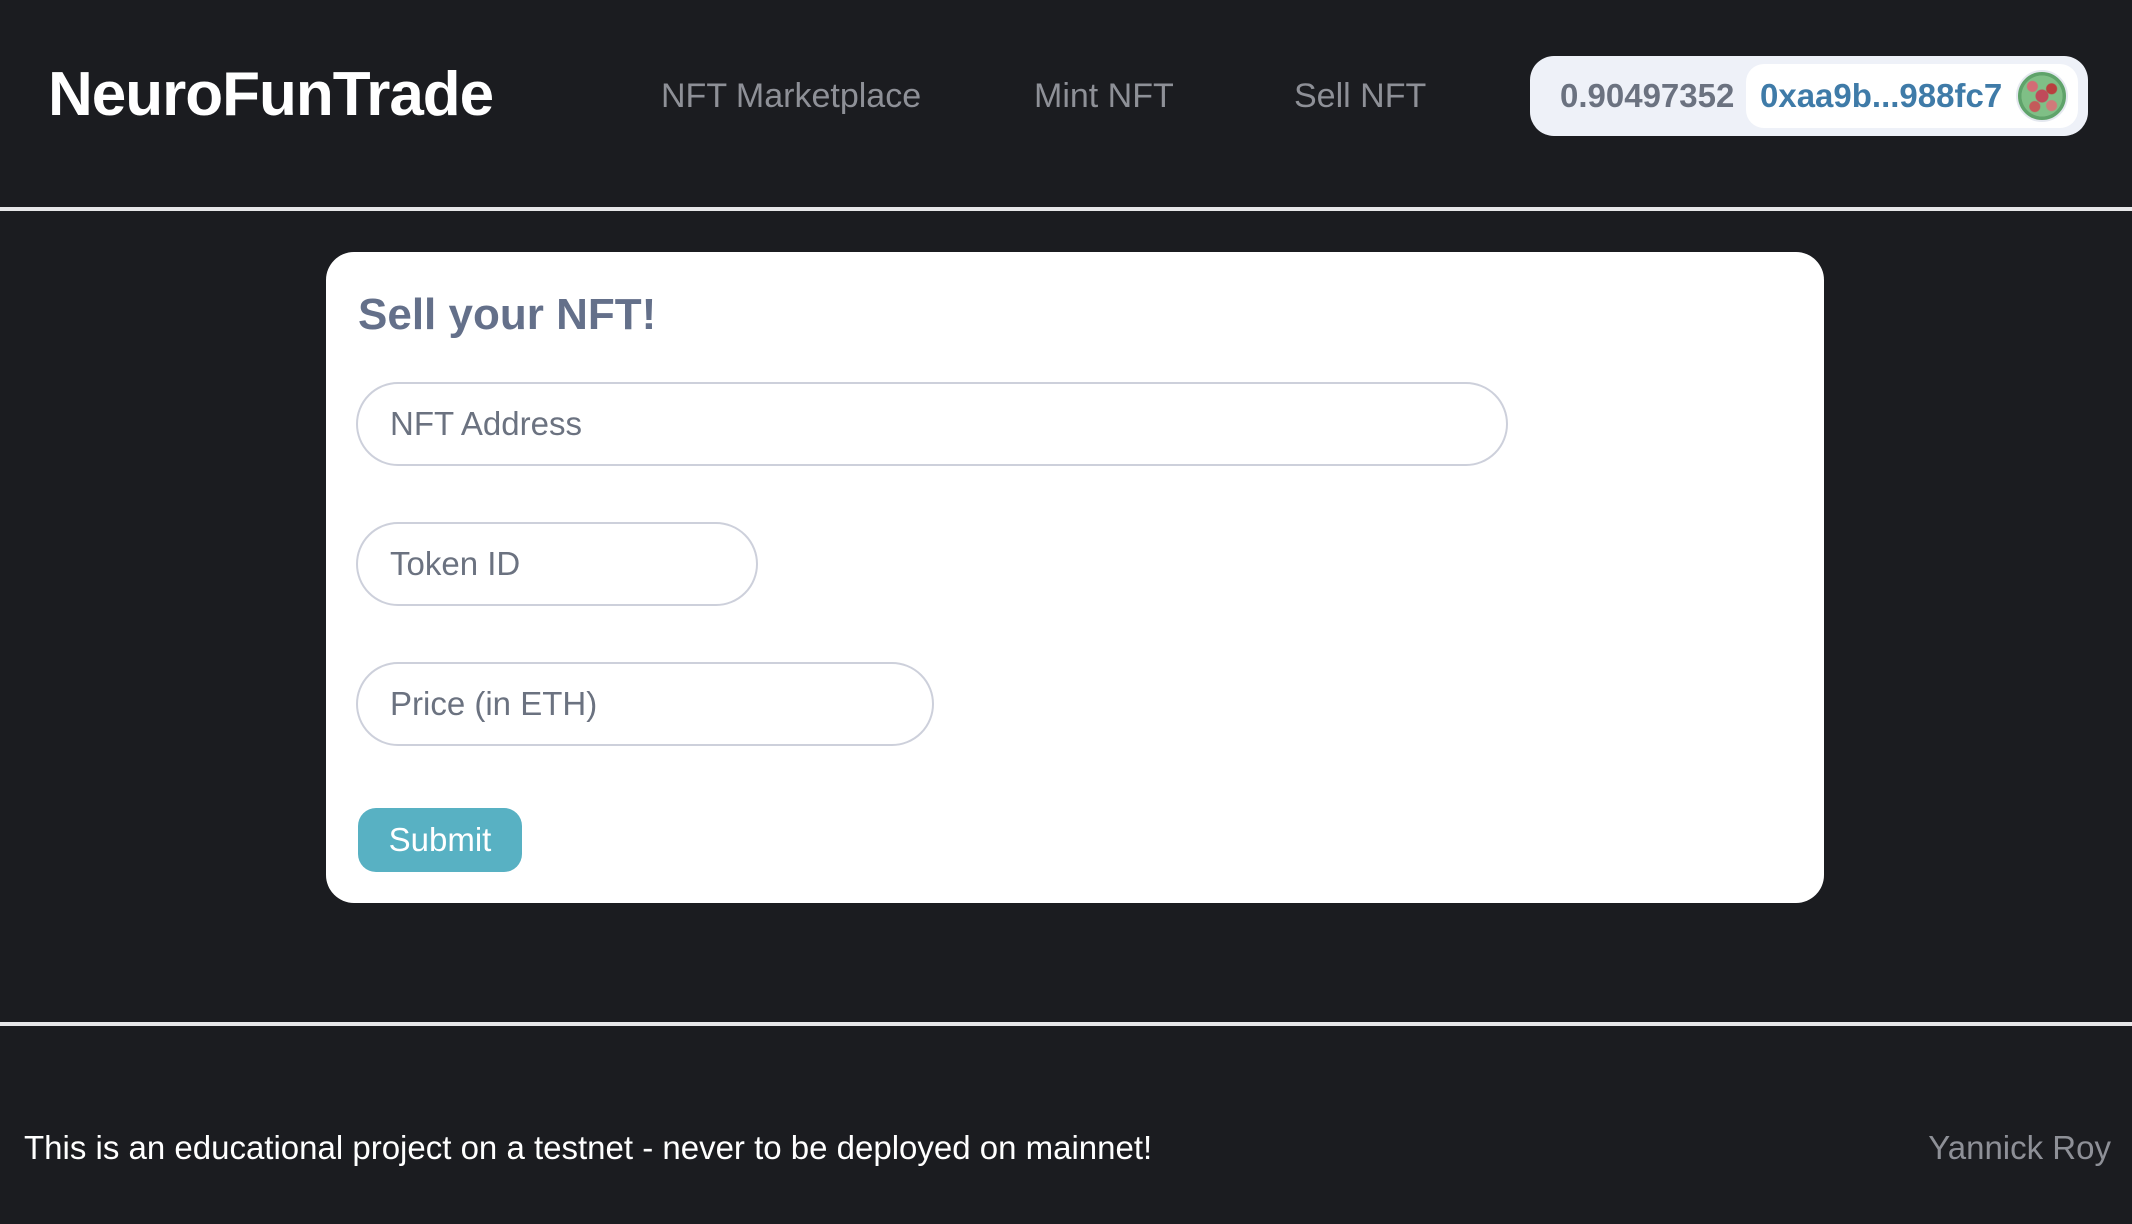  What do you see at coordinates (271, 95) in the screenshot?
I see `brand-logo-text: NeuroFunTrade` at bounding box center [271, 95].